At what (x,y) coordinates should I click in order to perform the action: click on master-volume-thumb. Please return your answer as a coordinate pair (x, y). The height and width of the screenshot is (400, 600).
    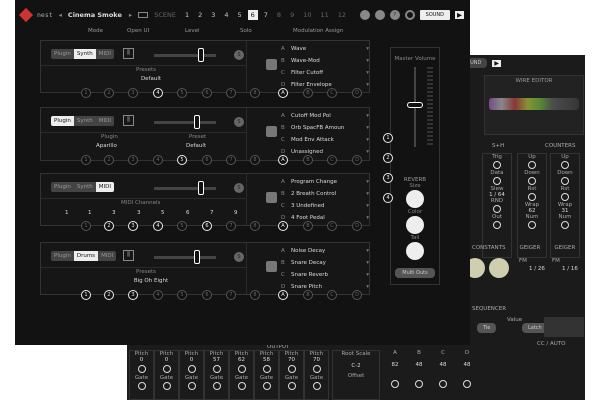
    Looking at the image, I should click on (415, 105).